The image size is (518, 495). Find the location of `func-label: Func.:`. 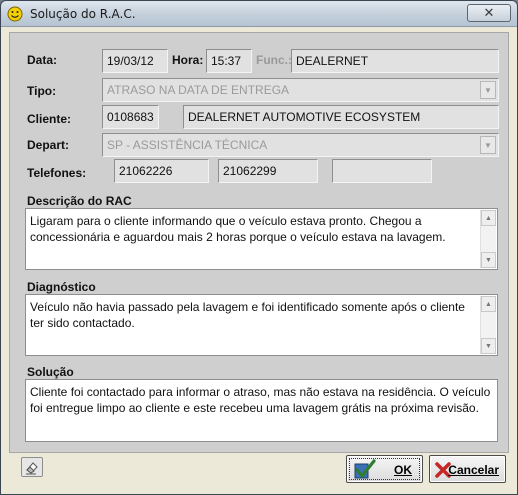

func-label: Func.: is located at coordinates (274, 60).